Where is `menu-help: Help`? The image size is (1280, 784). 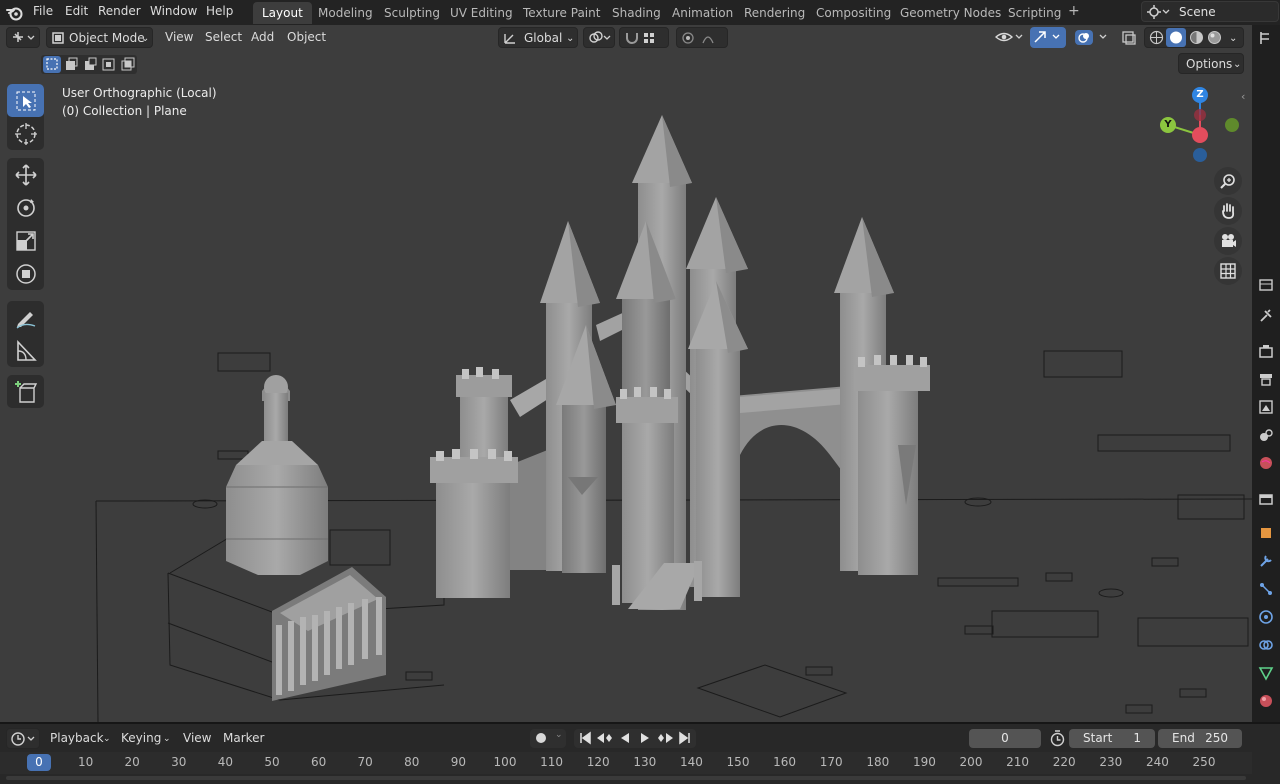
menu-help: Help is located at coordinates (219, 11).